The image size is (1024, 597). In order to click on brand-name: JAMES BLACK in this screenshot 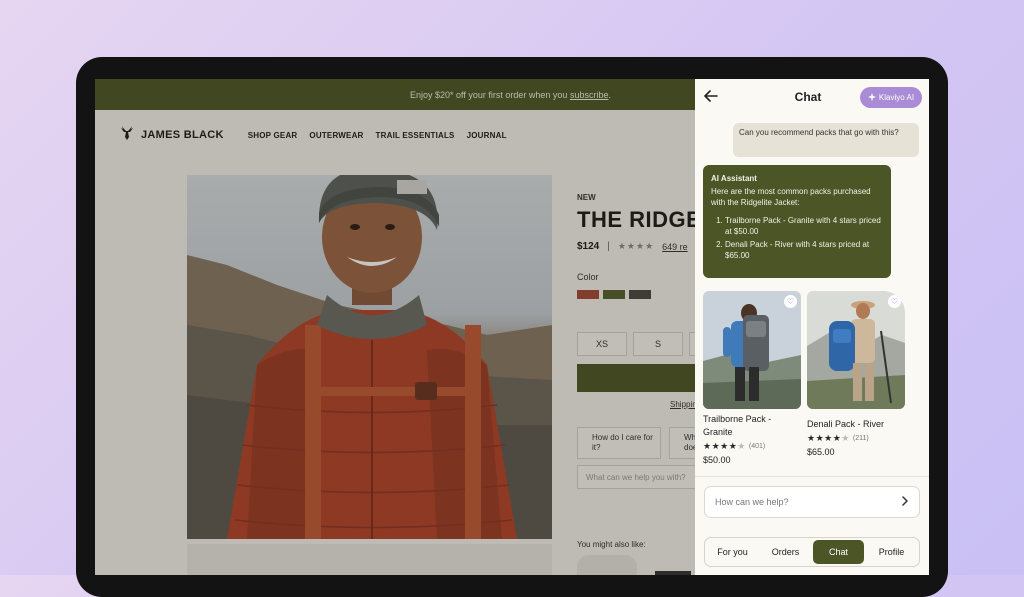, I will do `click(182, 135)`.